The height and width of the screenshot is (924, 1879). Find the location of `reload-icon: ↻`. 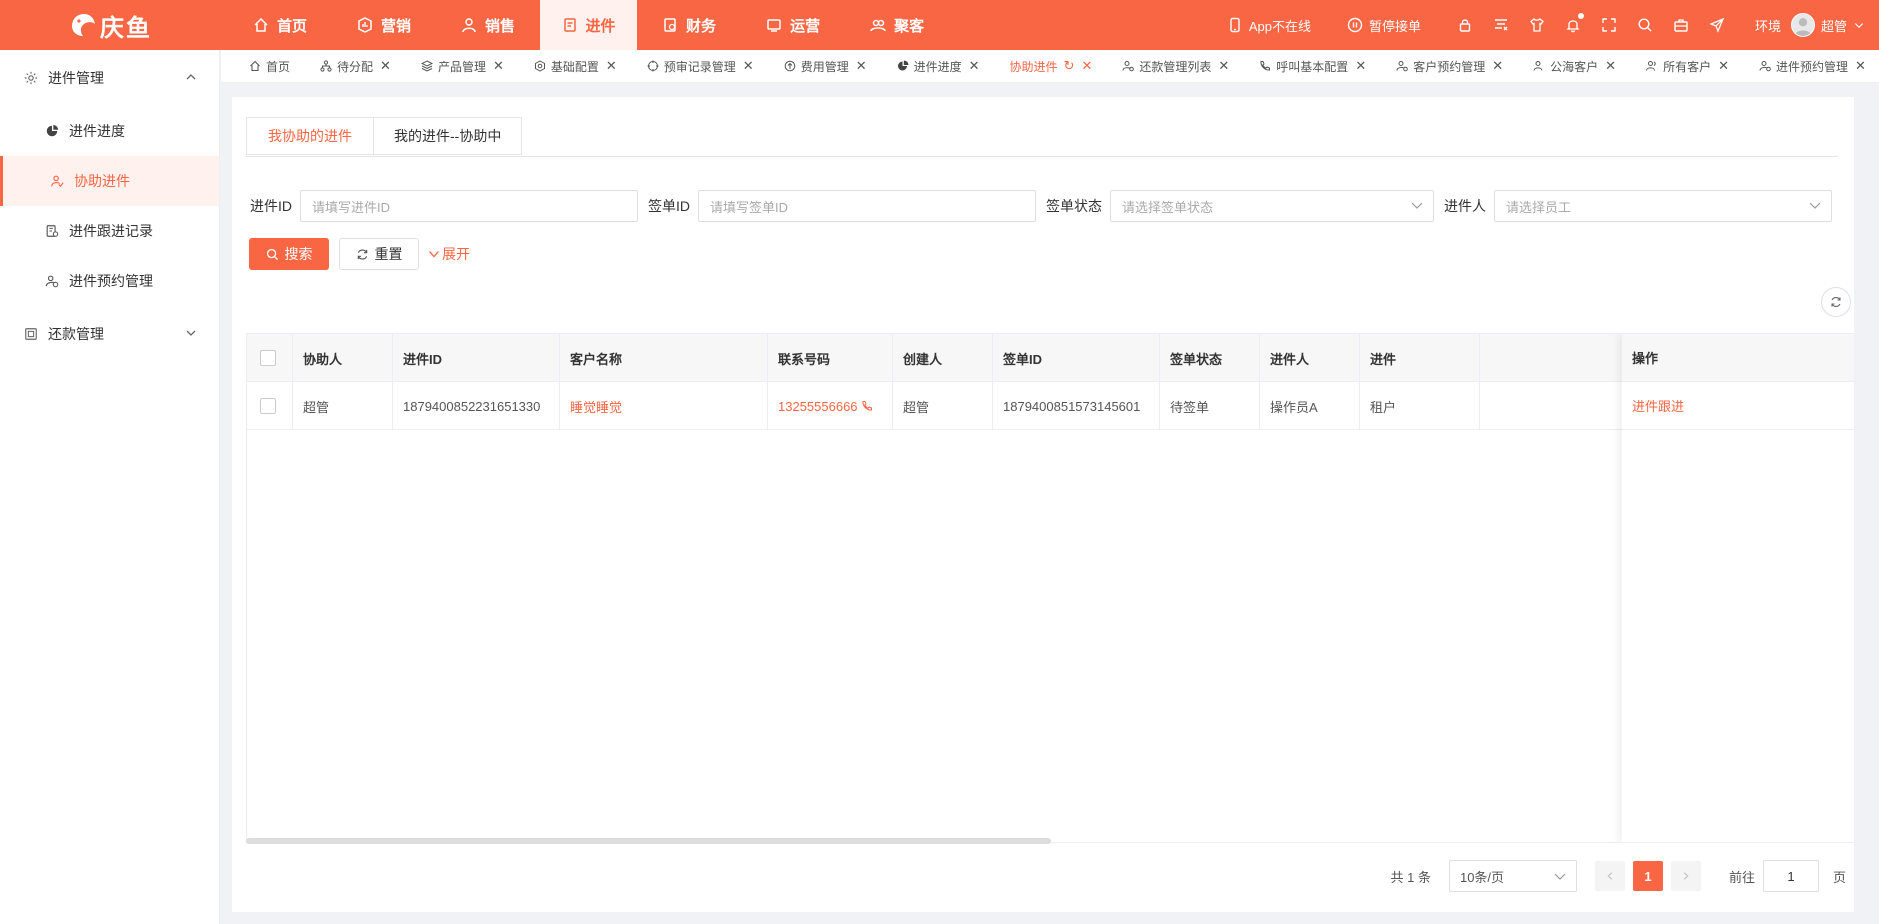

reload-icon: ↻ is located at coordinates (1069, 66).